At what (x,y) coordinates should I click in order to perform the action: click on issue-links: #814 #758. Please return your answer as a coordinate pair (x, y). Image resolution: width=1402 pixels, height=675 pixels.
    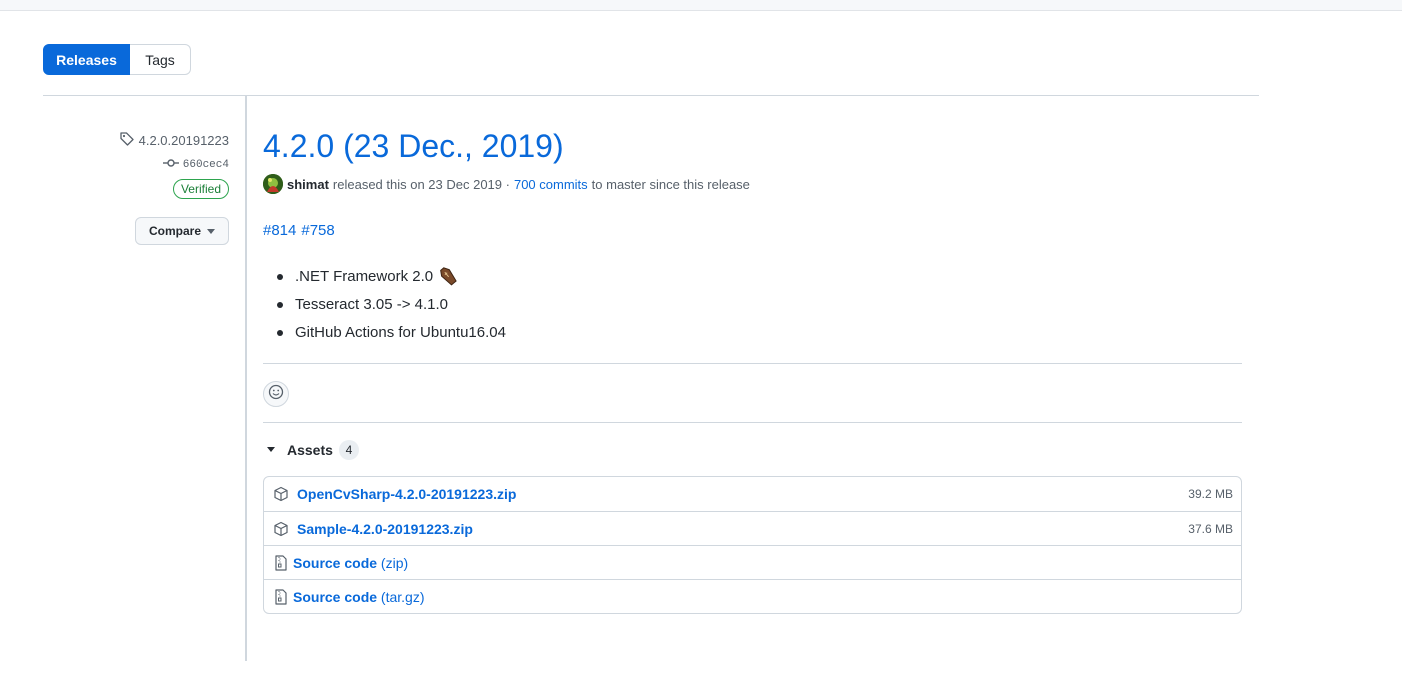
    Looking at the image, I should click on (299, 230).